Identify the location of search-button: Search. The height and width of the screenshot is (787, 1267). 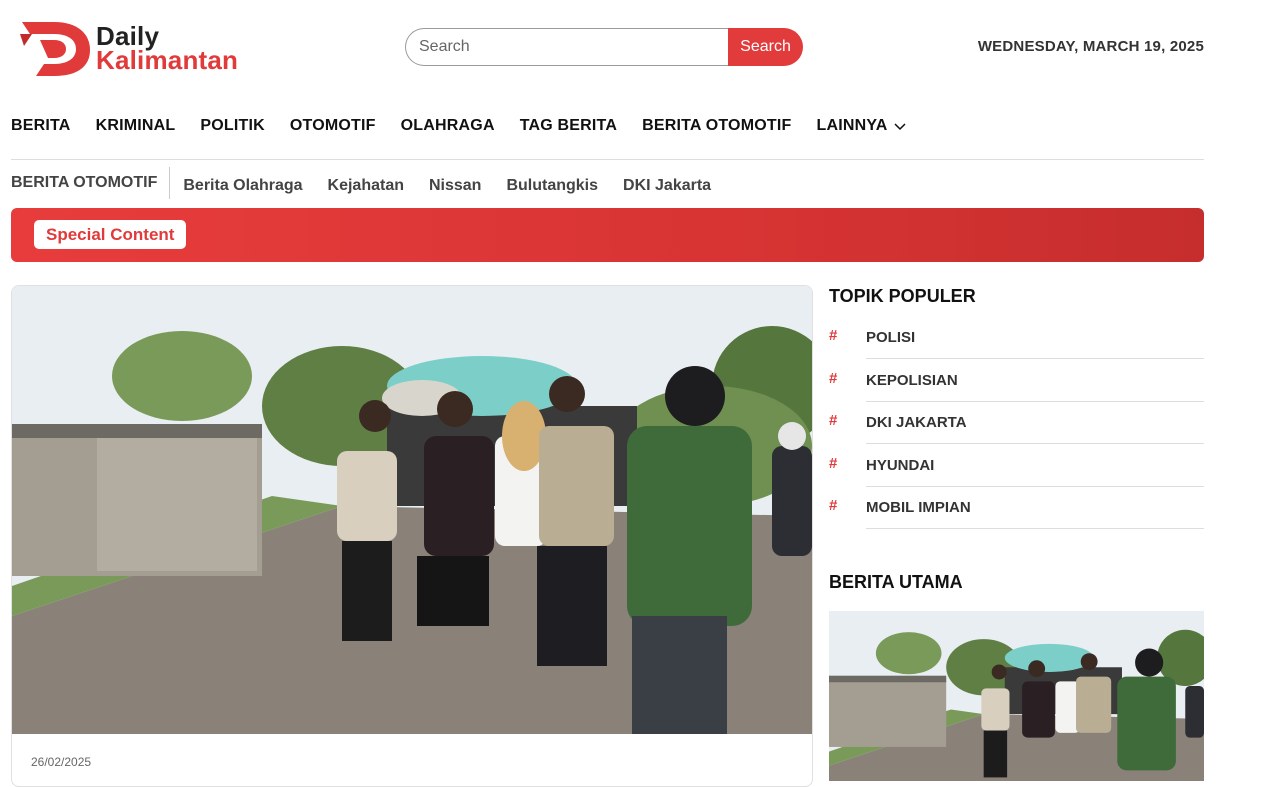
(765, 47).